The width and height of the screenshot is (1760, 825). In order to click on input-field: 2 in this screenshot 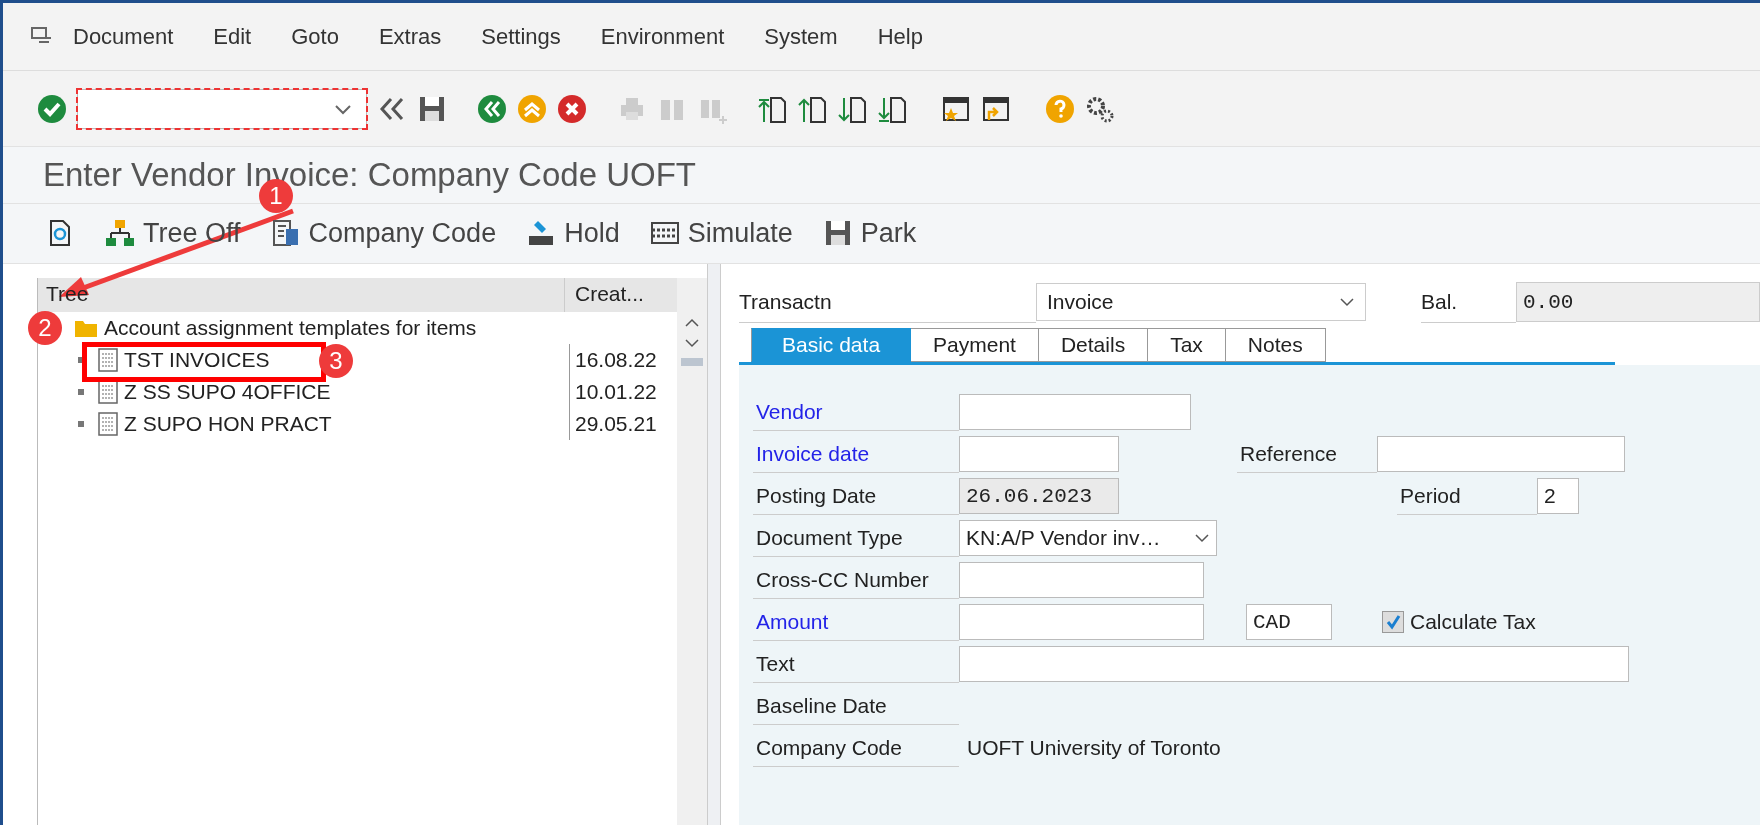, I will do `click(1558, 496)`.